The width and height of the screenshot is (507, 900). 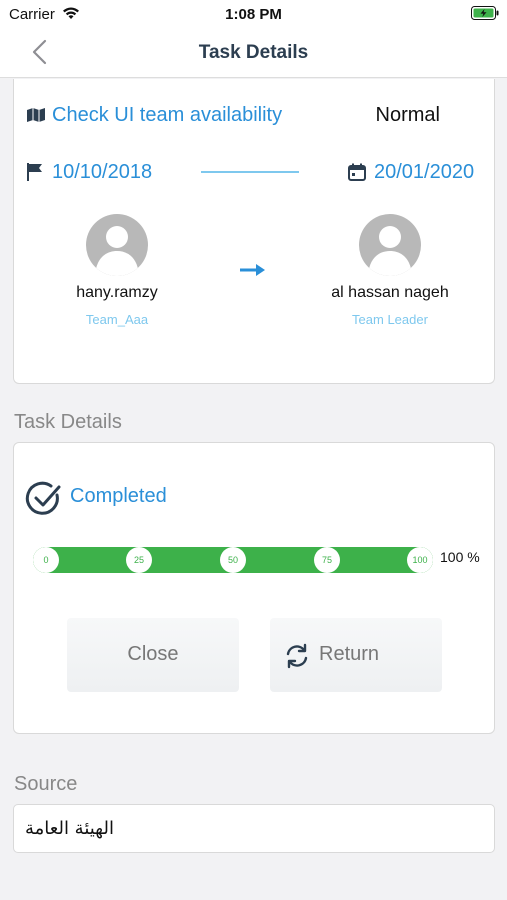 What do you see at coordinates (139, 560) in the screenshot?
I see `progress-tick: 25` at bounding box center [139, 560].